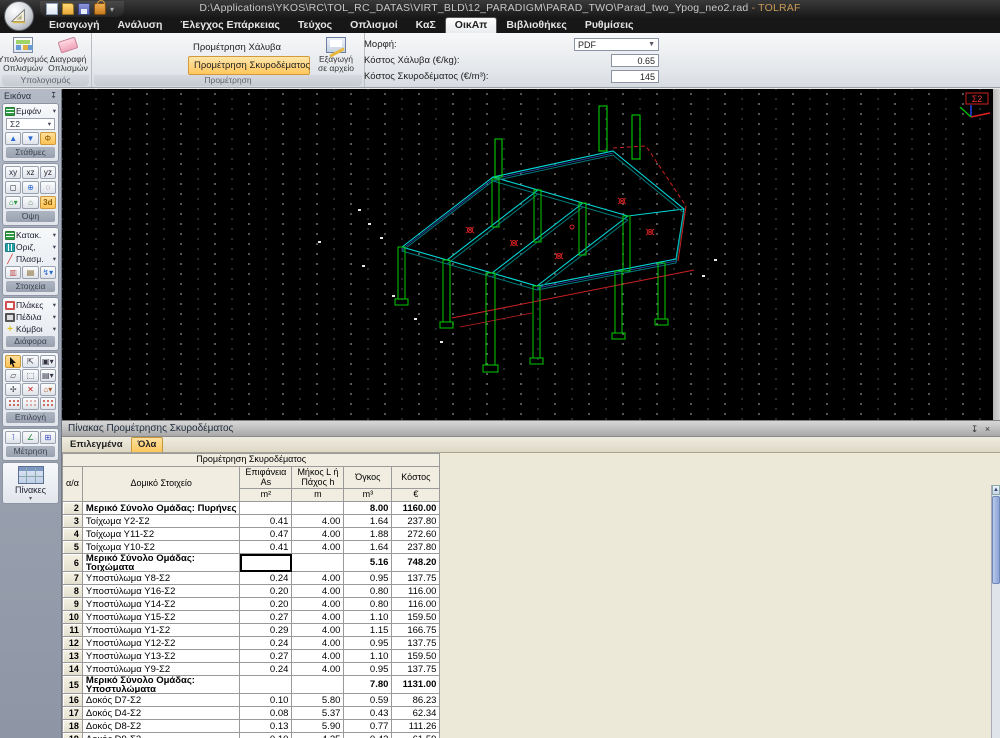  Describe the element at coordinates (426, 25) in the screenshot. I see `ribbon-tab-ΚαΣ: ΚαΣ` at that location.